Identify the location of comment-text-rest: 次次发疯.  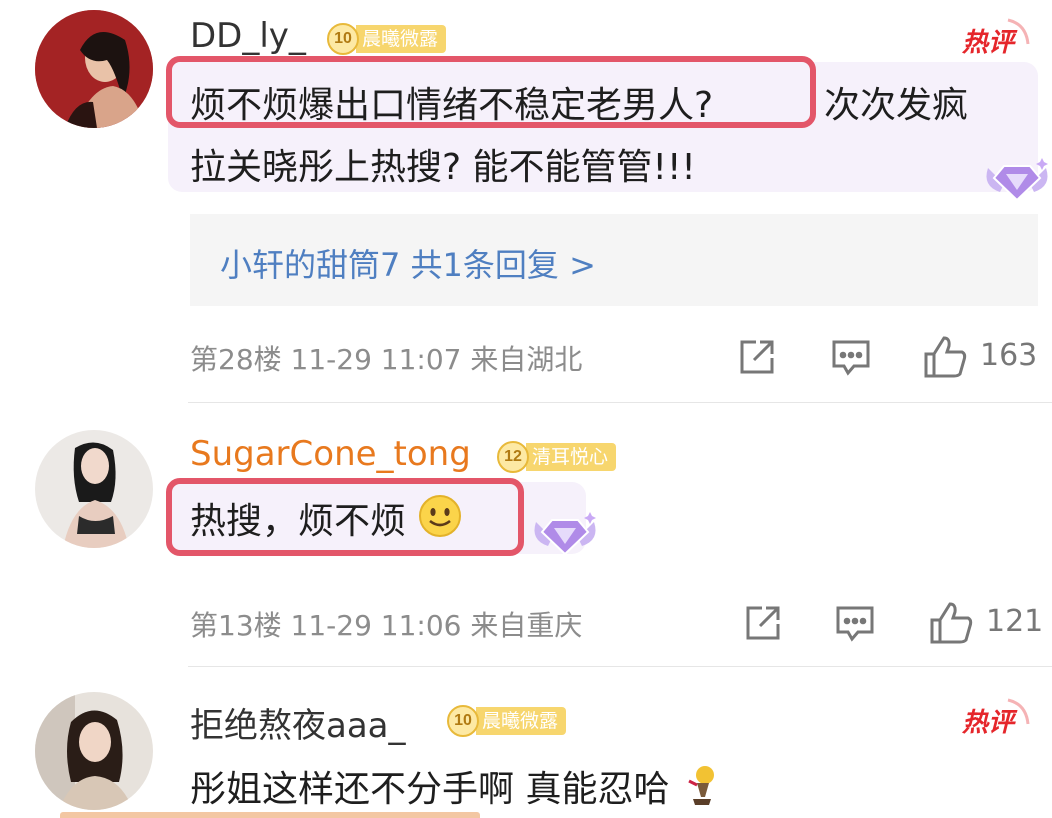
(896, 105).